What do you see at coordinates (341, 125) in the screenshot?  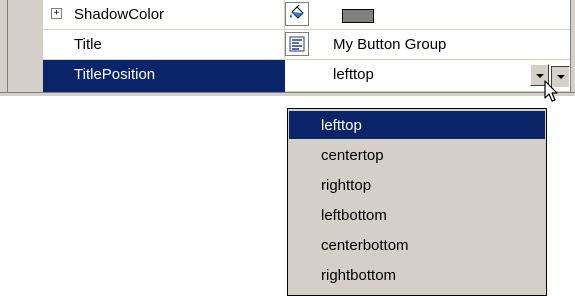 I see `option-label: lefttop` at bounding box center [341, 125].